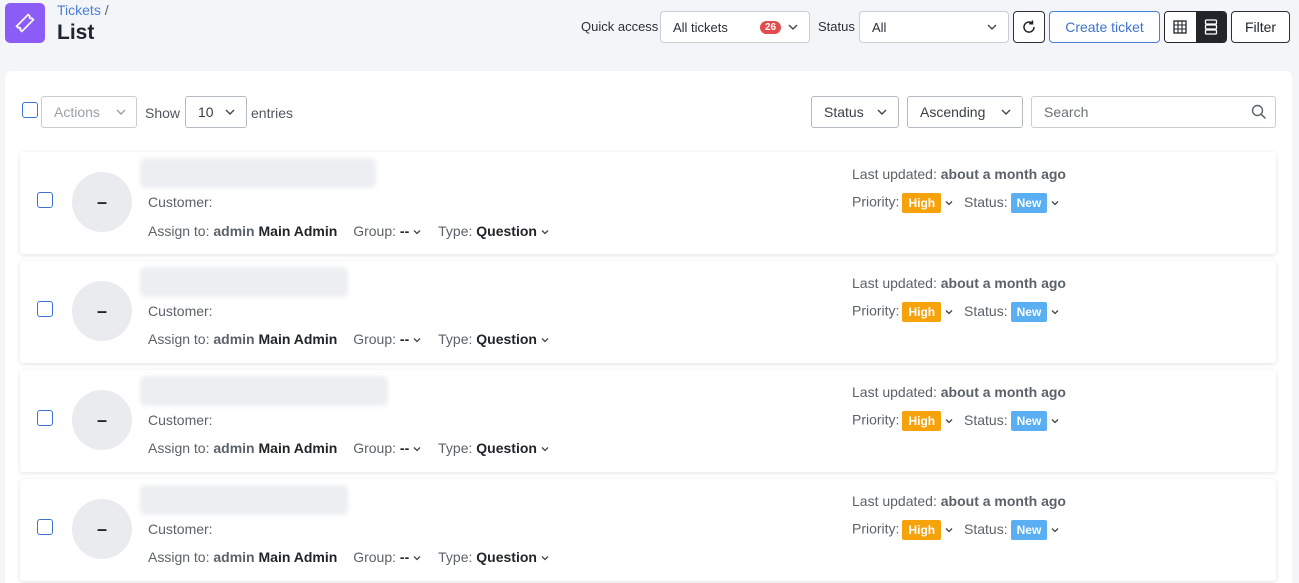 The image size is (1299, 583). Describe the element at coordinates (163, 113) in the screenshot. I see `show-label: Show` at that location.